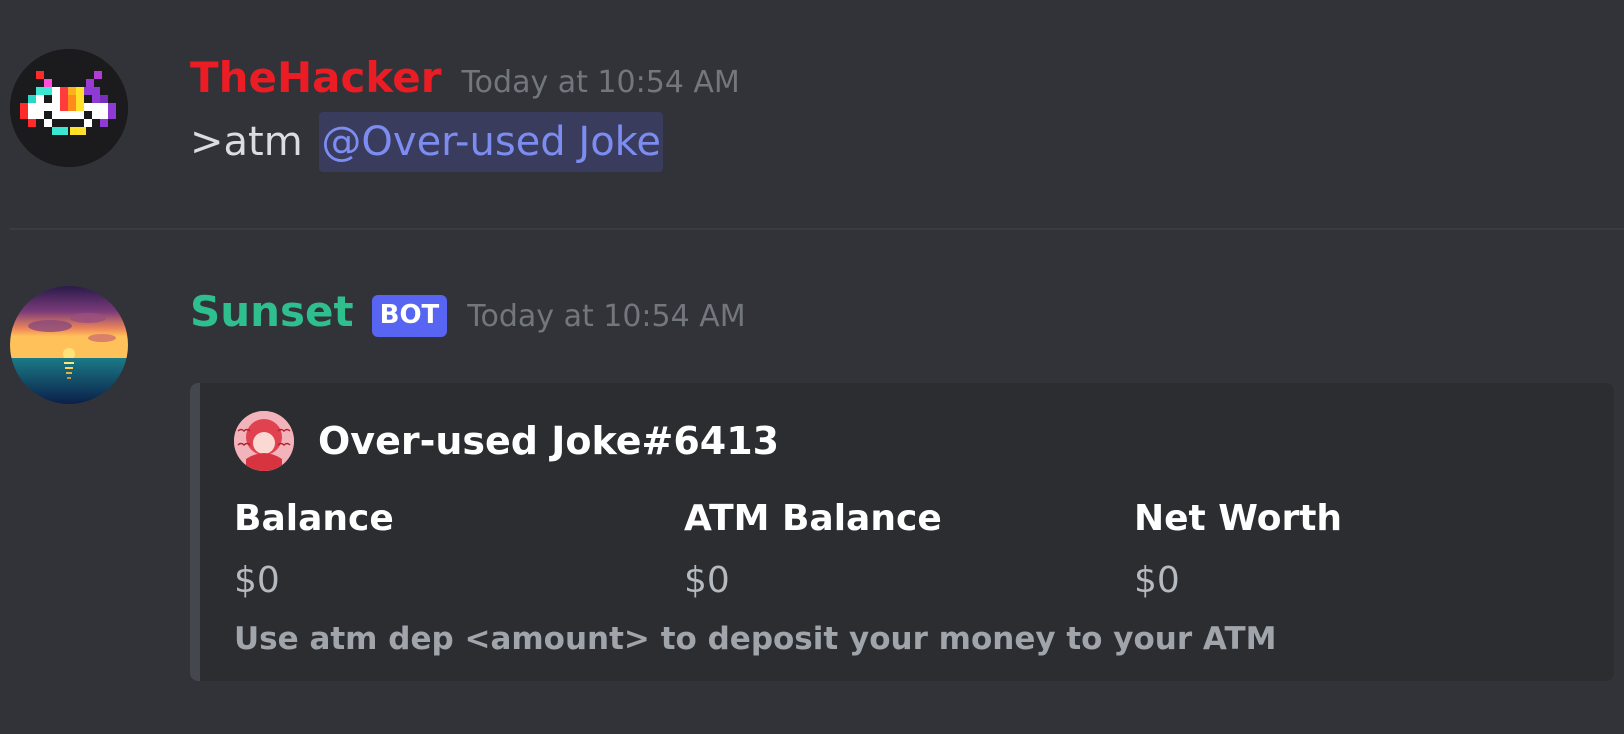  Describe the element at coordinates (909, 550) in the screenshot. I see `field-atm-balance: ATM Balance $0` at that location.